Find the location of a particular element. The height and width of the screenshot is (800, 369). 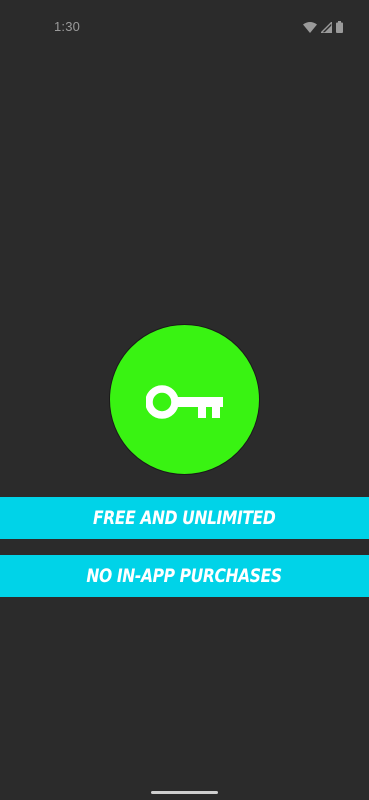

app-logo is located at coordinates (184, 399).